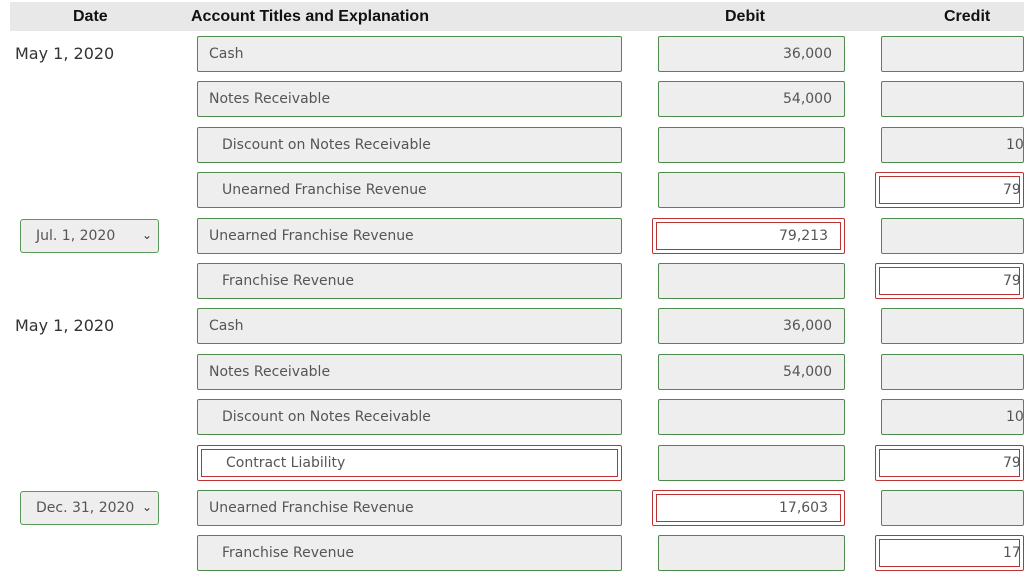 The image size is (1024, 580). I want to click on header-debit: Debit, so click(745, 16).